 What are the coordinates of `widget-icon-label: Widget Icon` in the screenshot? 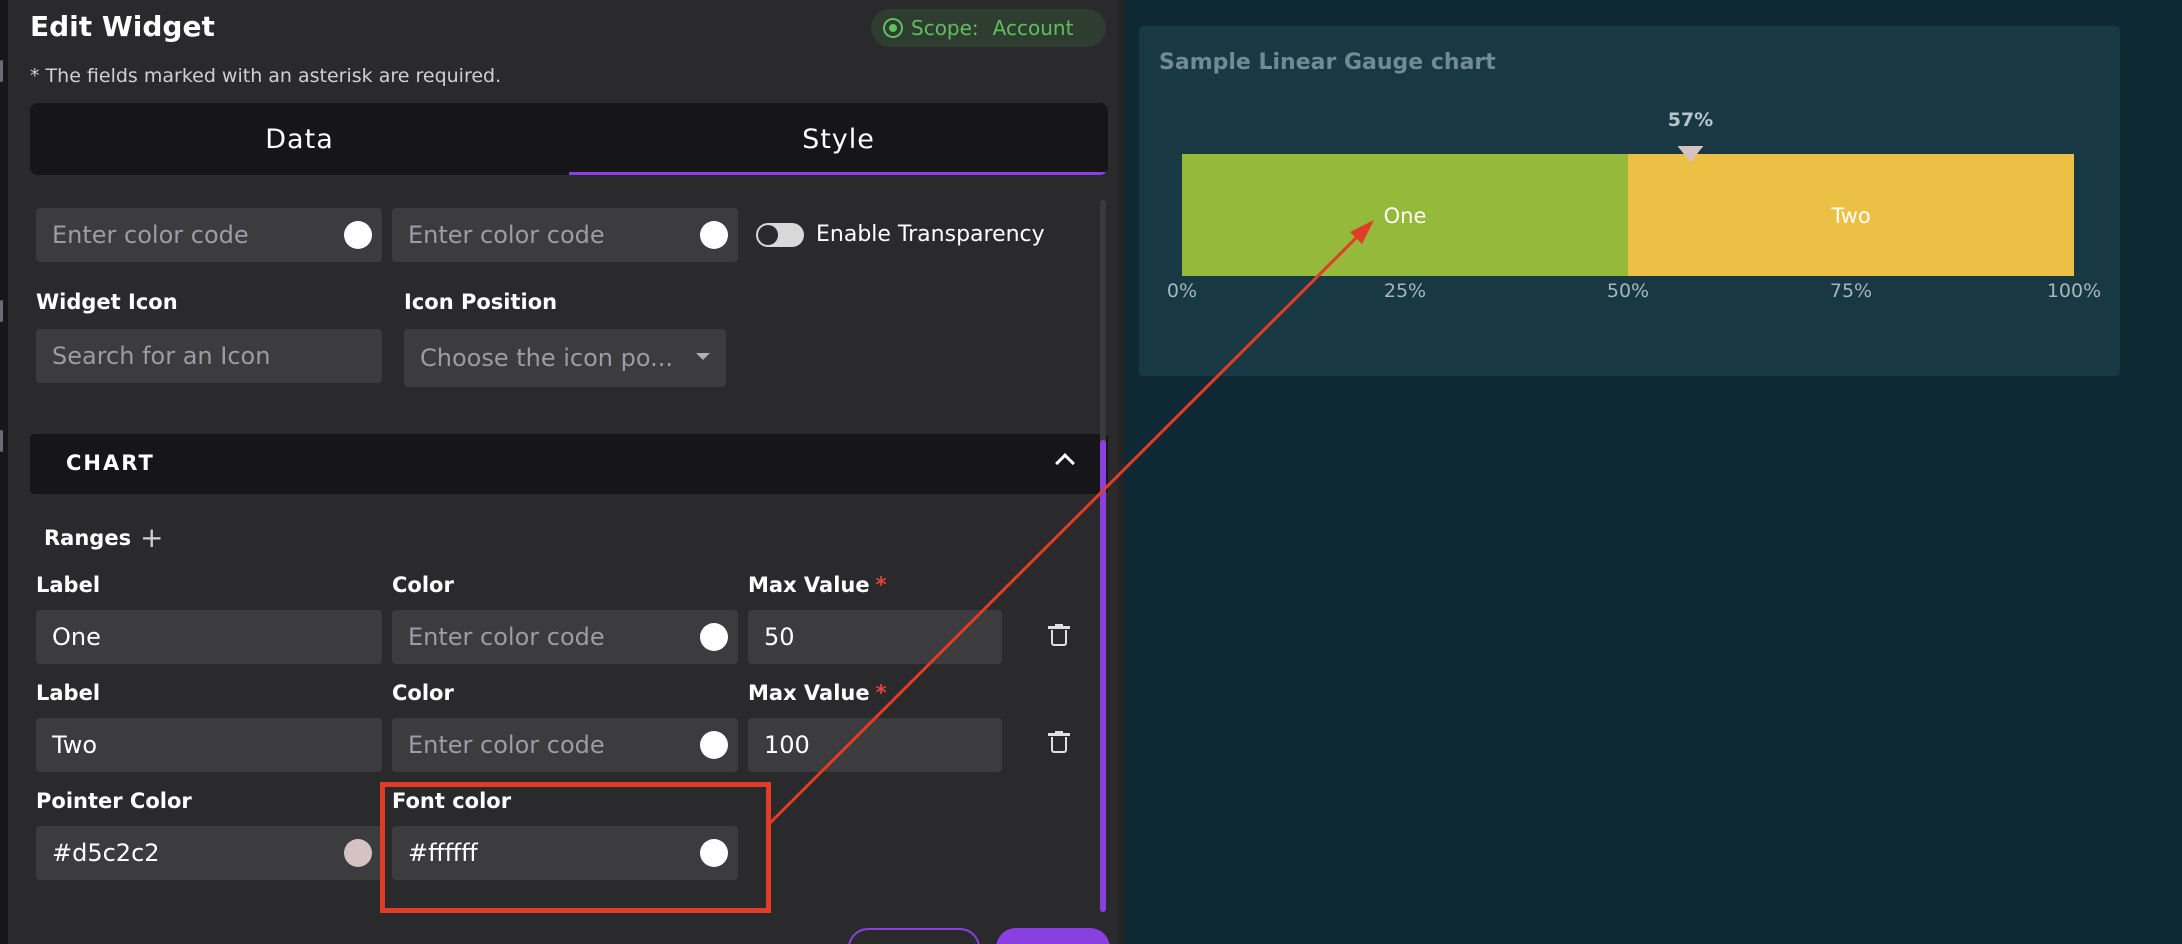 It's located at (107, 302).